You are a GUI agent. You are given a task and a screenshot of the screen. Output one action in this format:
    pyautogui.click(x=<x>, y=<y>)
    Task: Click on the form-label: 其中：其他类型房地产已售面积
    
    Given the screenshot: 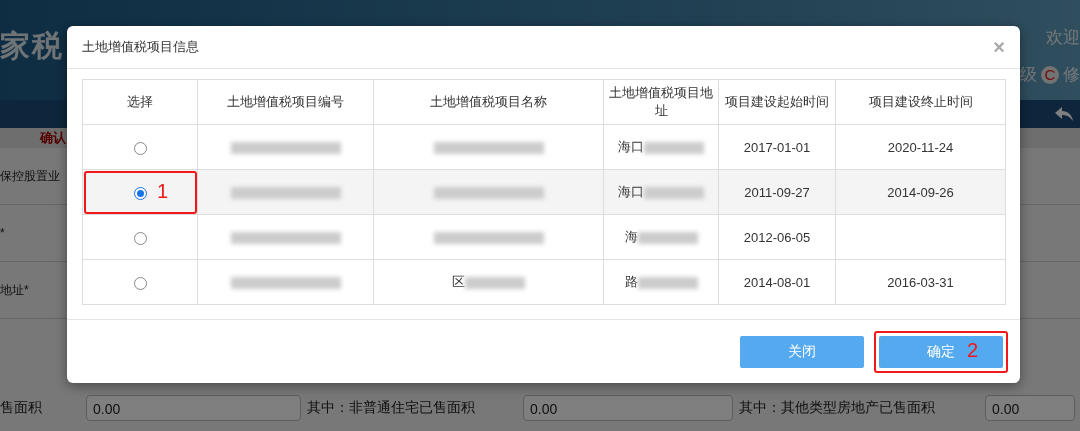 What is the action you would take?
    pyautogui.click(x=837, y=408)
    